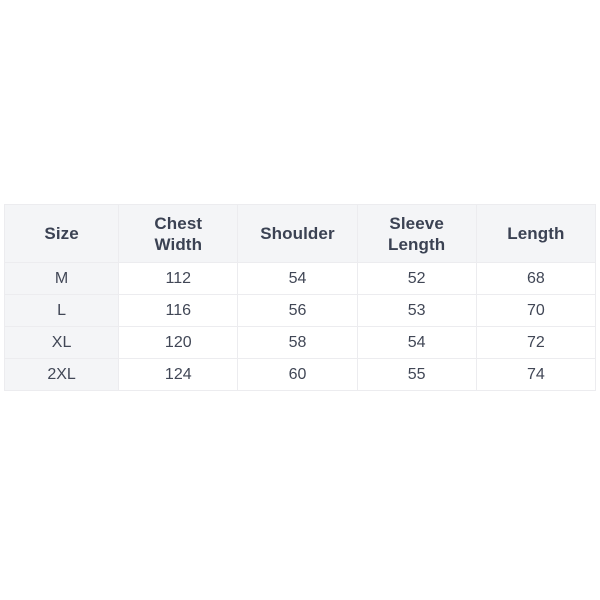  I want to click on column-header-size-label: Size, so click(61, 233).